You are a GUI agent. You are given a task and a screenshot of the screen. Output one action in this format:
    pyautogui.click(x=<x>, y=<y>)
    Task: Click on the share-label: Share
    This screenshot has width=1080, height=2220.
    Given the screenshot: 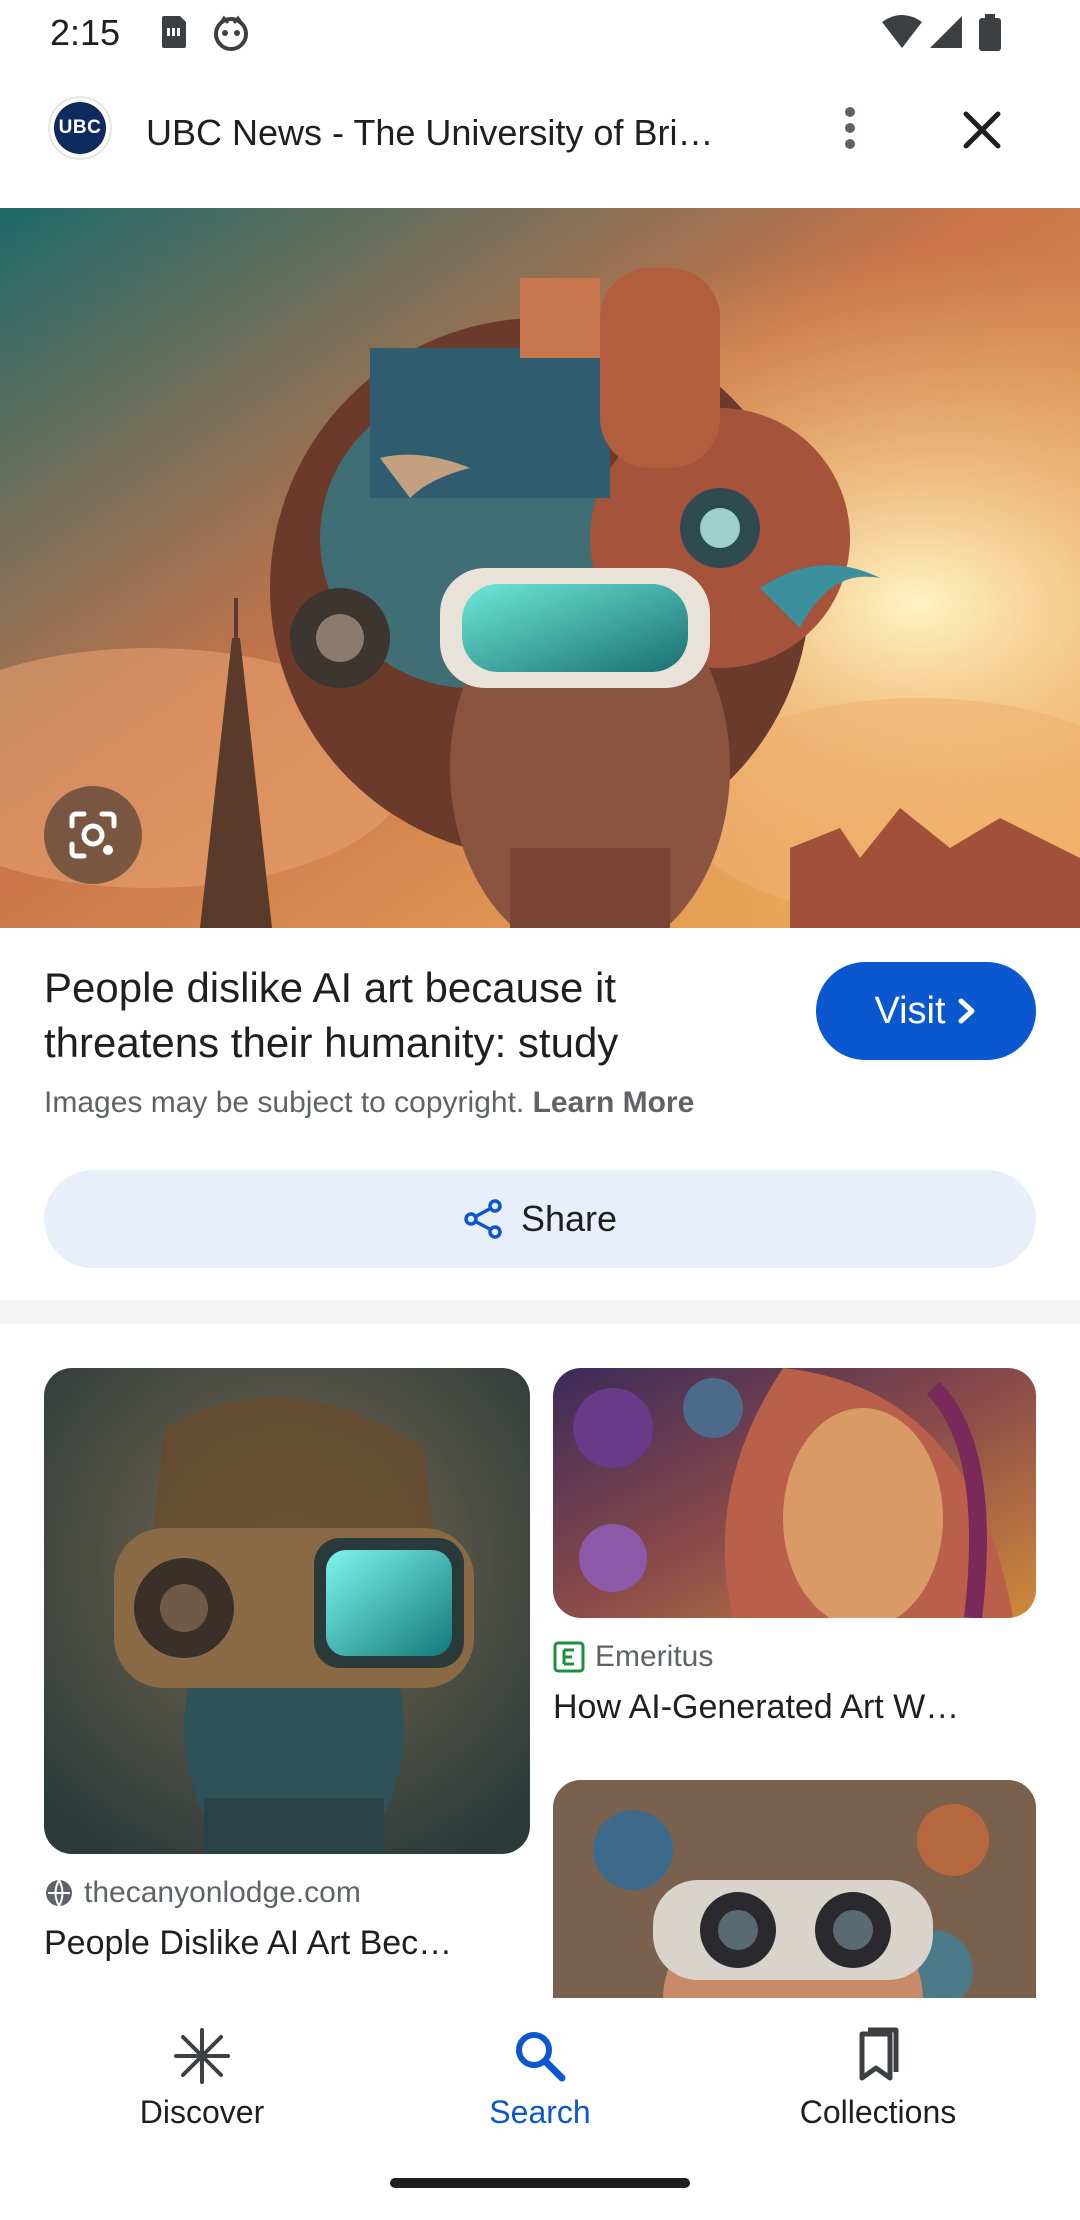 What is the action you would take?
    pyautogui.click(x=569, y=1218)
    